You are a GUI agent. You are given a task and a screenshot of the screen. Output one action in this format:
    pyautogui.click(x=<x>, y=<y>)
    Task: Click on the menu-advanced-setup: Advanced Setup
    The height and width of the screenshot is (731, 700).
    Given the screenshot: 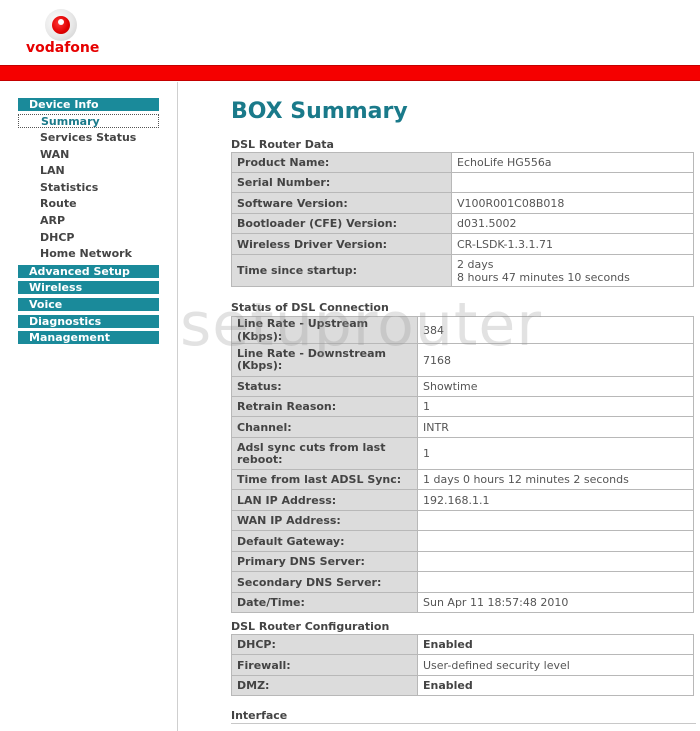 What is the action you would take?
    pyautogui.click(x=88, y=271)
    